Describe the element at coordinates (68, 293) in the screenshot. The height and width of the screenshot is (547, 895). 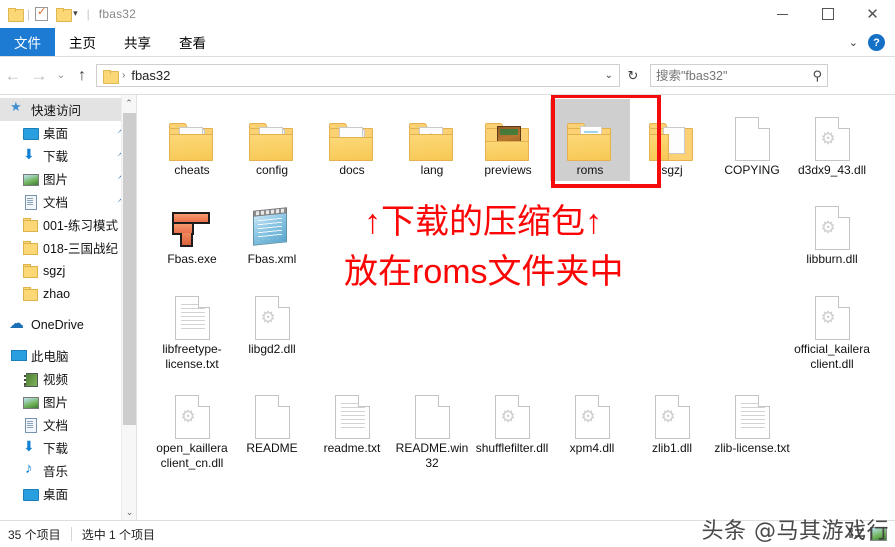
I see `sidebar-item-zhao: zhao` at that location.